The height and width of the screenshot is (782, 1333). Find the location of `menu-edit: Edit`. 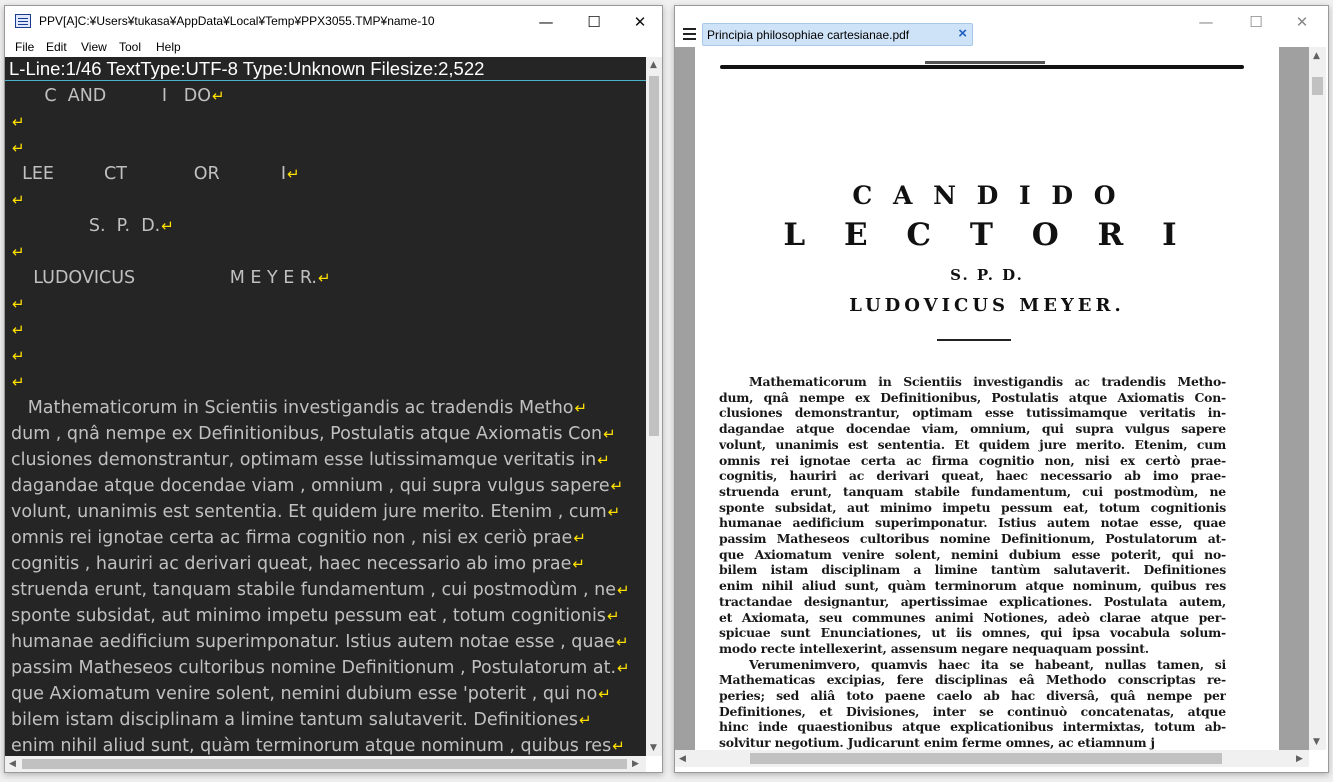

menu-edit: Edit is located at coordinates (56, 47).